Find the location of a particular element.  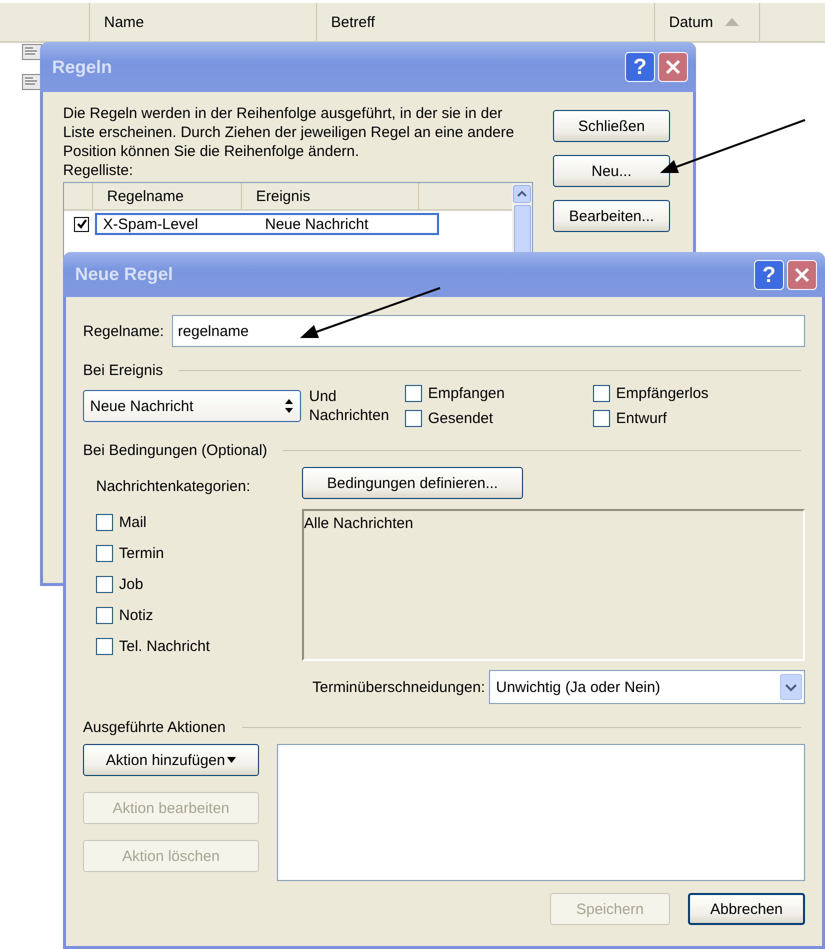

overlap-dropdown: Unwichtig (Ja oder Nein) is located at coordinates (647, 687).